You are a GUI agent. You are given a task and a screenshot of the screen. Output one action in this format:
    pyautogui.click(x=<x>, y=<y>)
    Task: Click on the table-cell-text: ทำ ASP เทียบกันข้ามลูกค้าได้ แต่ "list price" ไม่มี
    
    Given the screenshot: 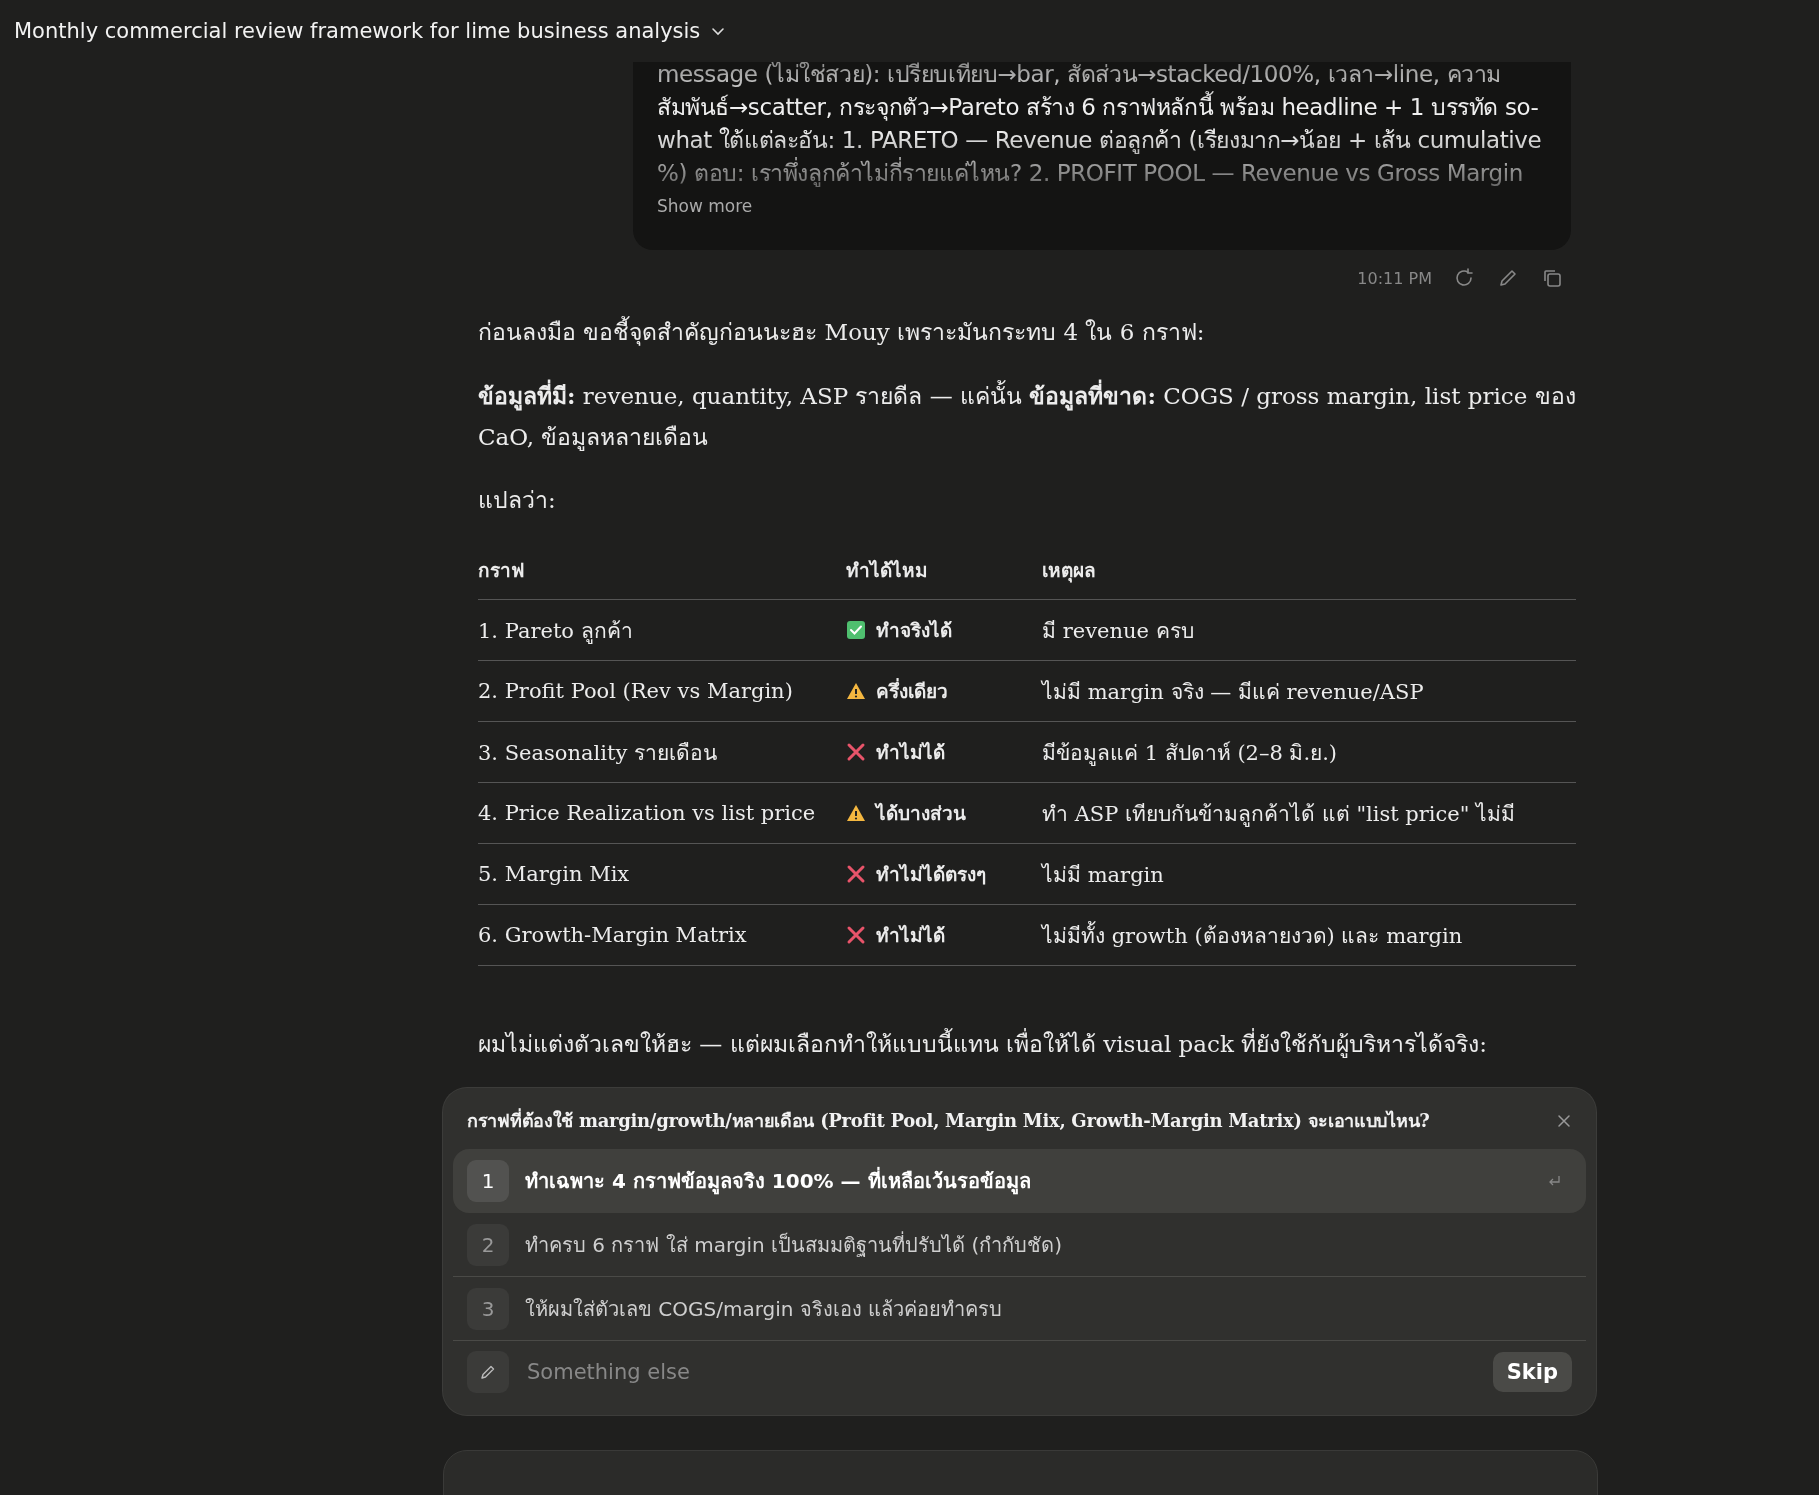 What is the action you would take?
    pyautogui.click(x=1279, y=814)
    